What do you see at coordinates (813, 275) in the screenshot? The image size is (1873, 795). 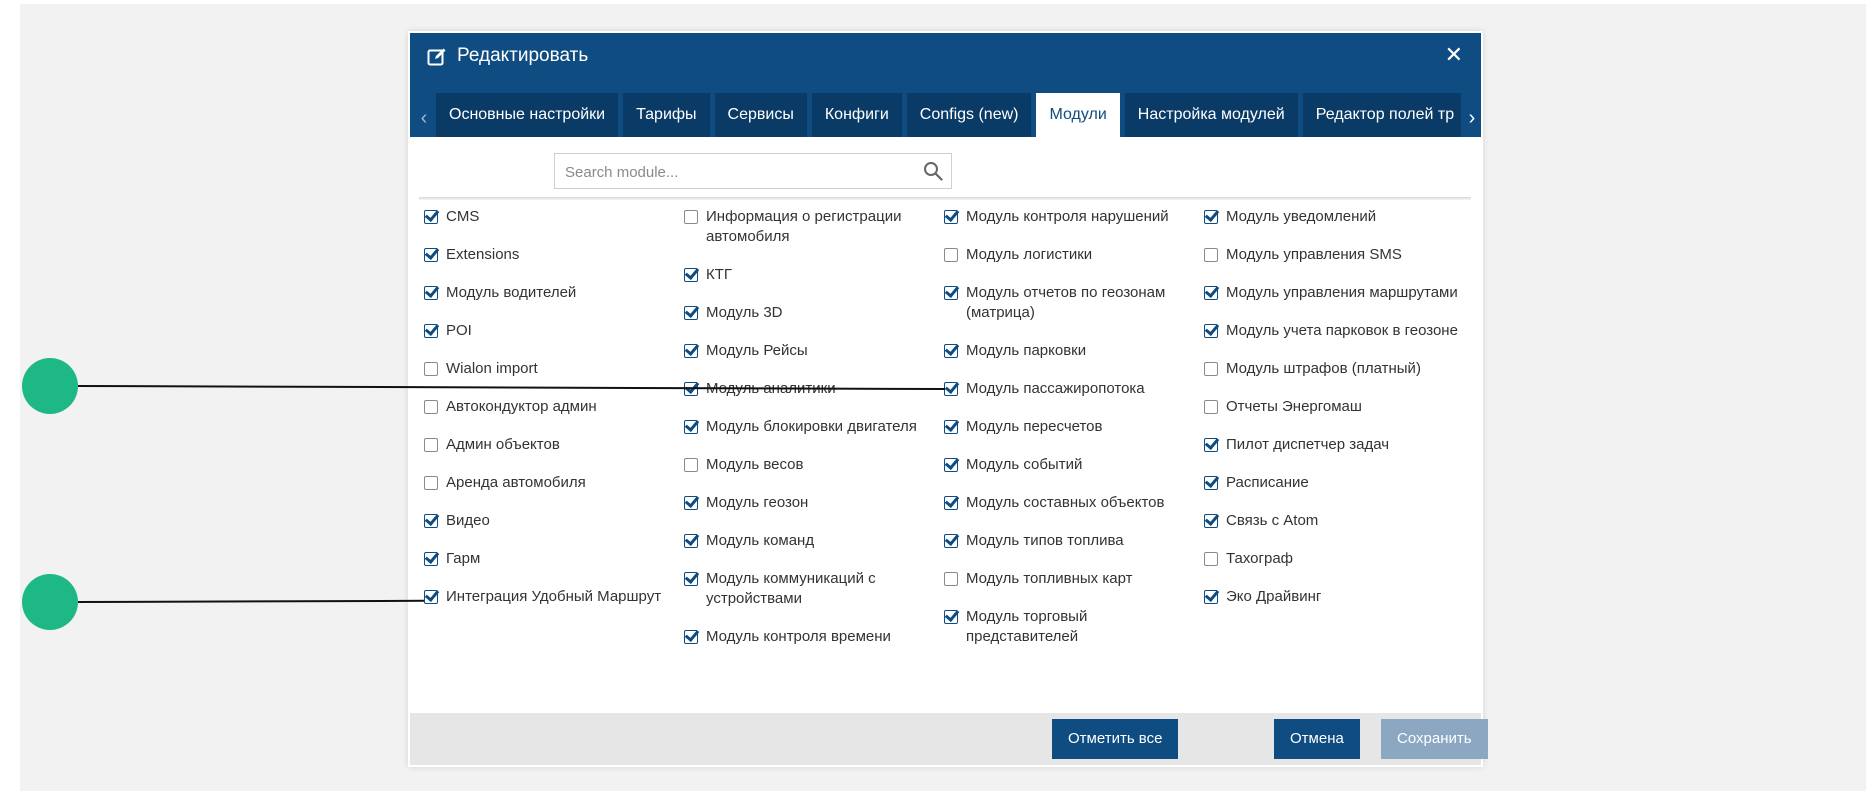 I see `module-item: КТГ` at bounding box center [813, 275].